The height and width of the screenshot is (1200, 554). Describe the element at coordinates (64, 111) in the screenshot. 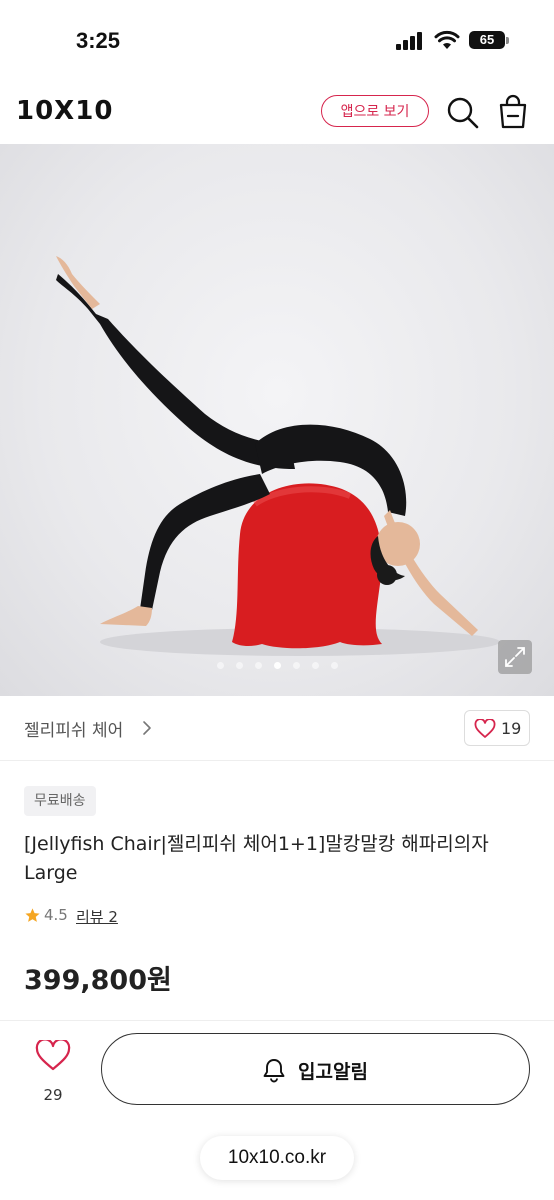

I see `site-logo: 10X10` at that location.